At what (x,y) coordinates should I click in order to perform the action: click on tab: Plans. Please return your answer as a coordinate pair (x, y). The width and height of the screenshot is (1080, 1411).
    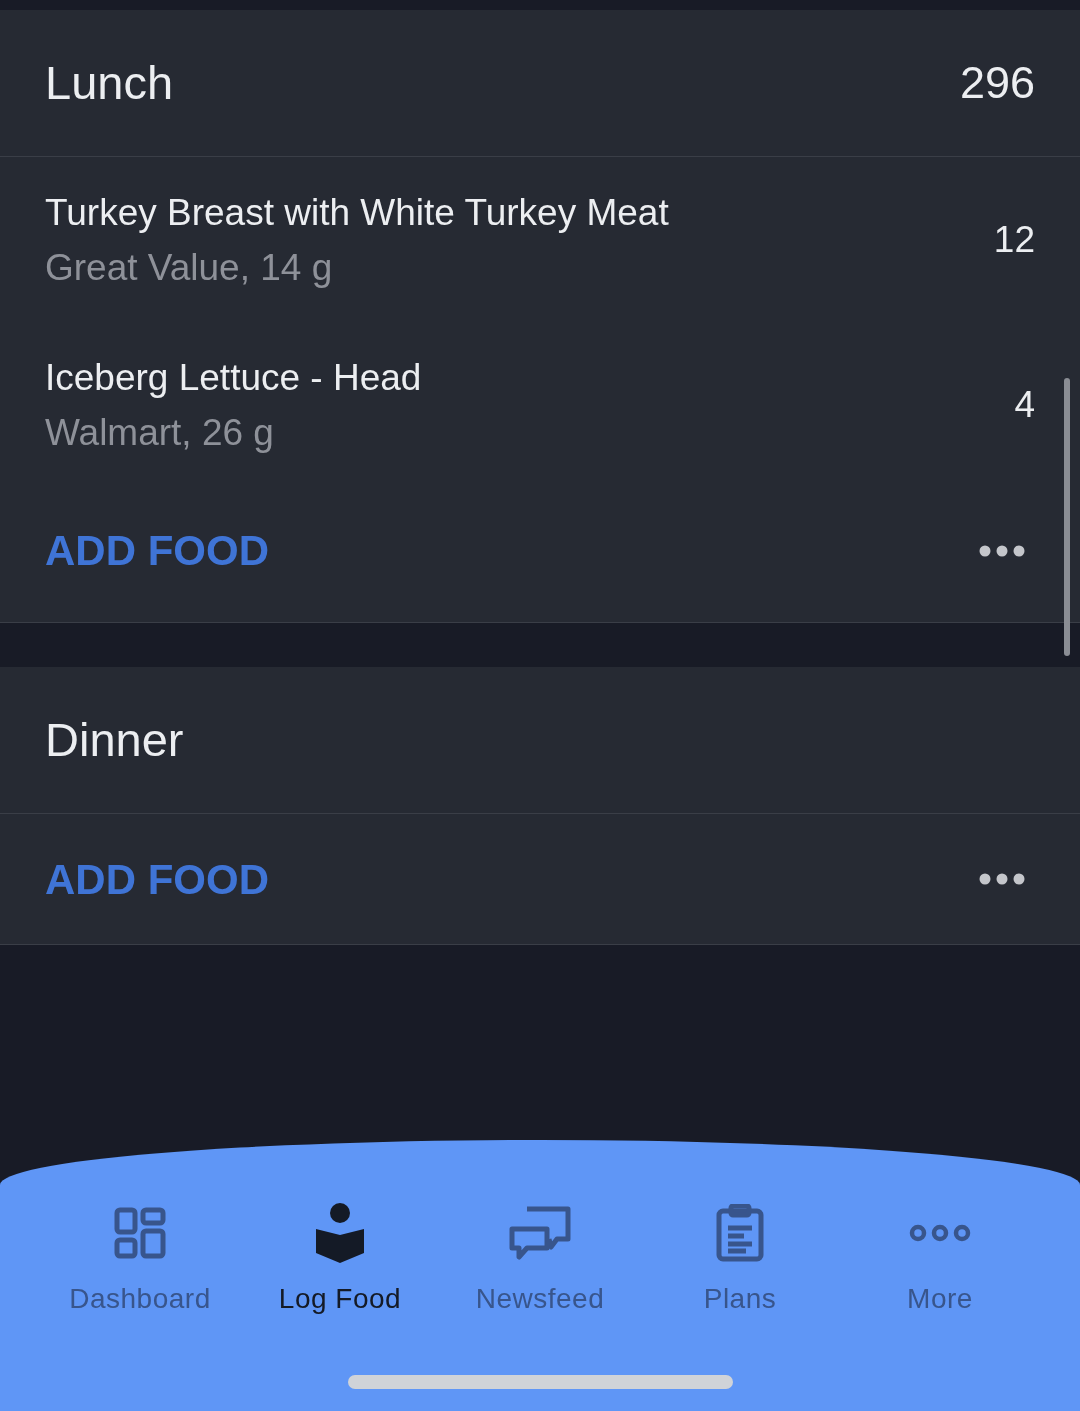
    Looking at the image, I should click on (740, 1261).